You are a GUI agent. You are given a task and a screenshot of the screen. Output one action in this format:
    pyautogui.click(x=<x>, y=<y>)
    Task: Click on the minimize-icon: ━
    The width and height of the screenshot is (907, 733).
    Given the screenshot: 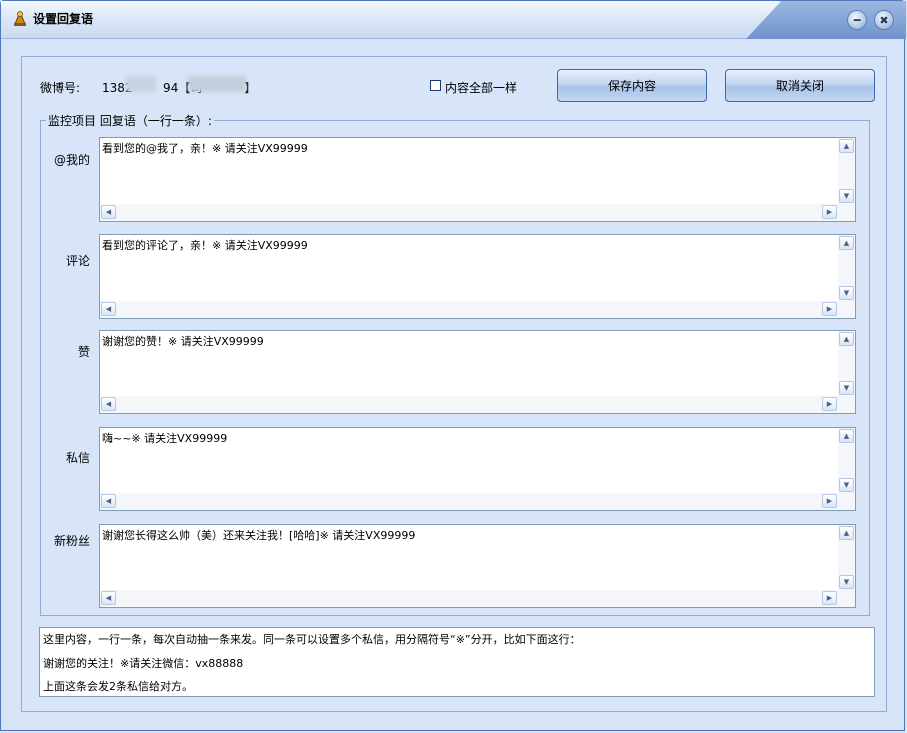 What is the action you would take?
    pyautogui.click(x=857, y=20)
    